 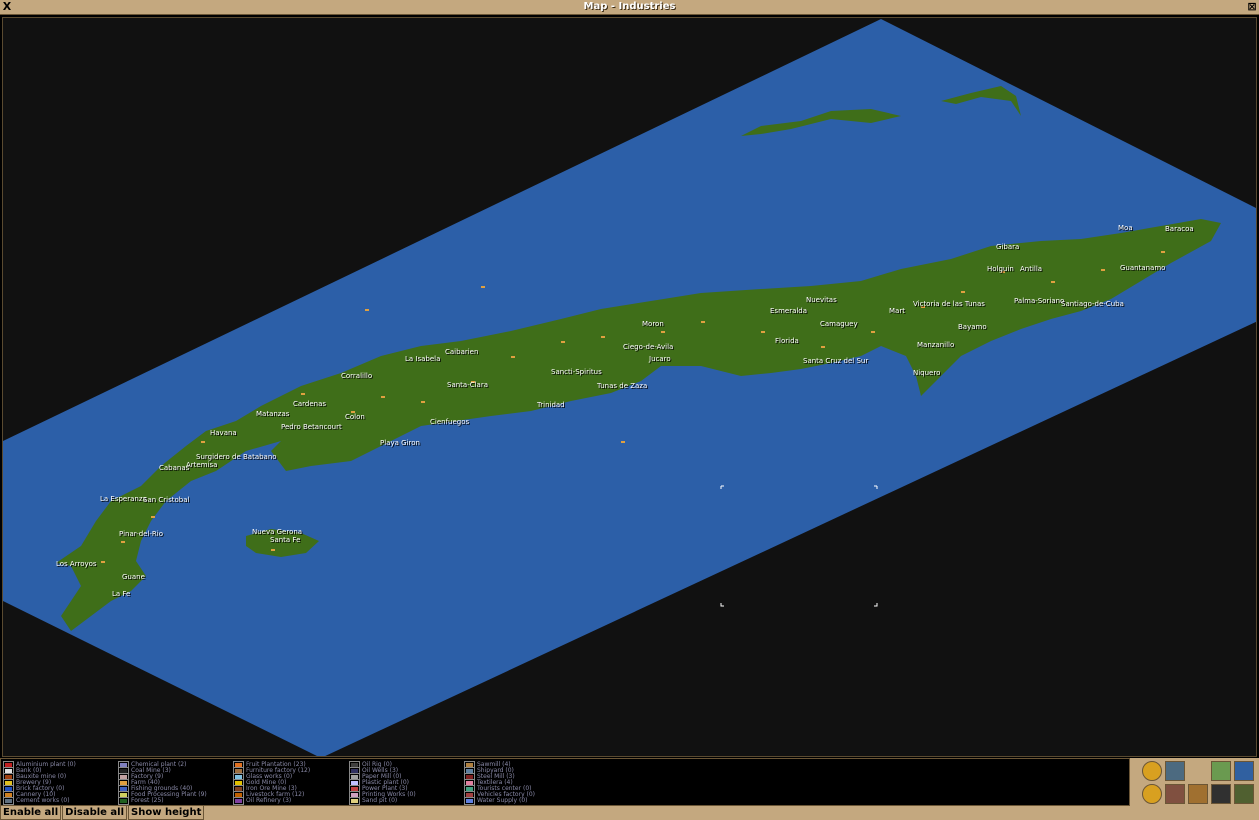 I want to click on town-label: Cardenas, so click(x=310, y=404).